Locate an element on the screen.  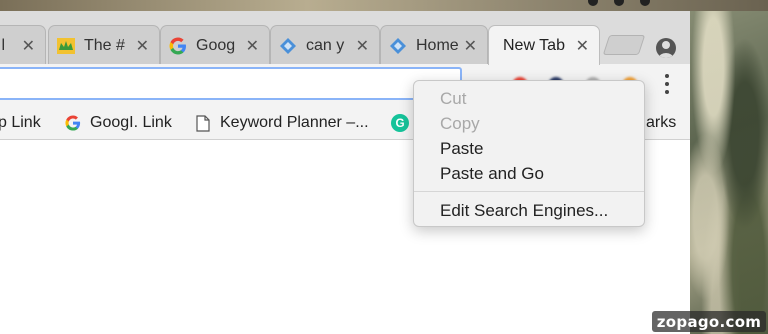
tab-2: The # ✕ is located at coordinates (104, 45).